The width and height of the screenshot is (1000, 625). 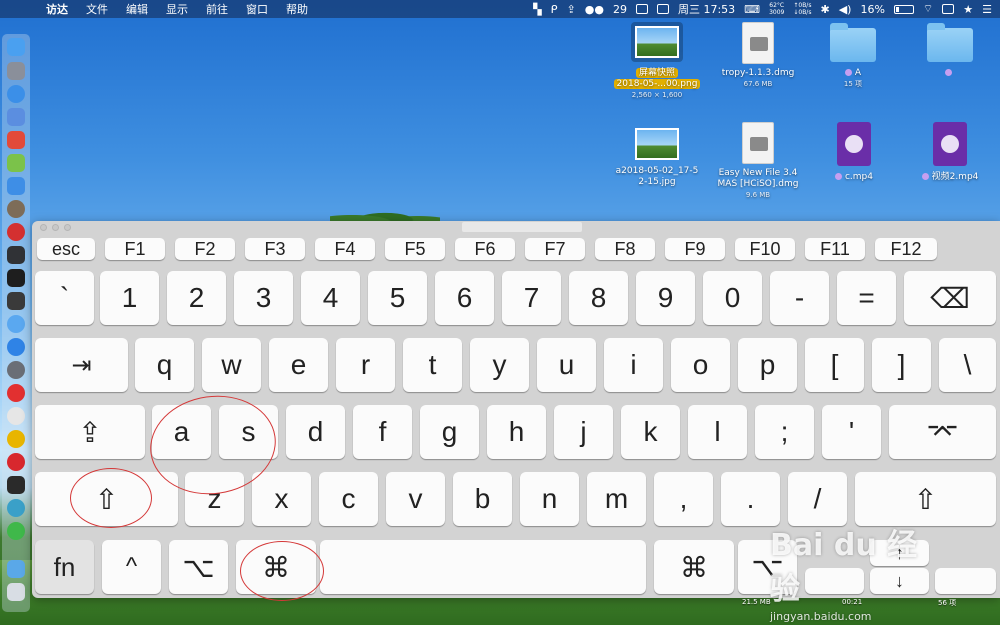 I want to click on android-icon, so click(x=16, y=163).